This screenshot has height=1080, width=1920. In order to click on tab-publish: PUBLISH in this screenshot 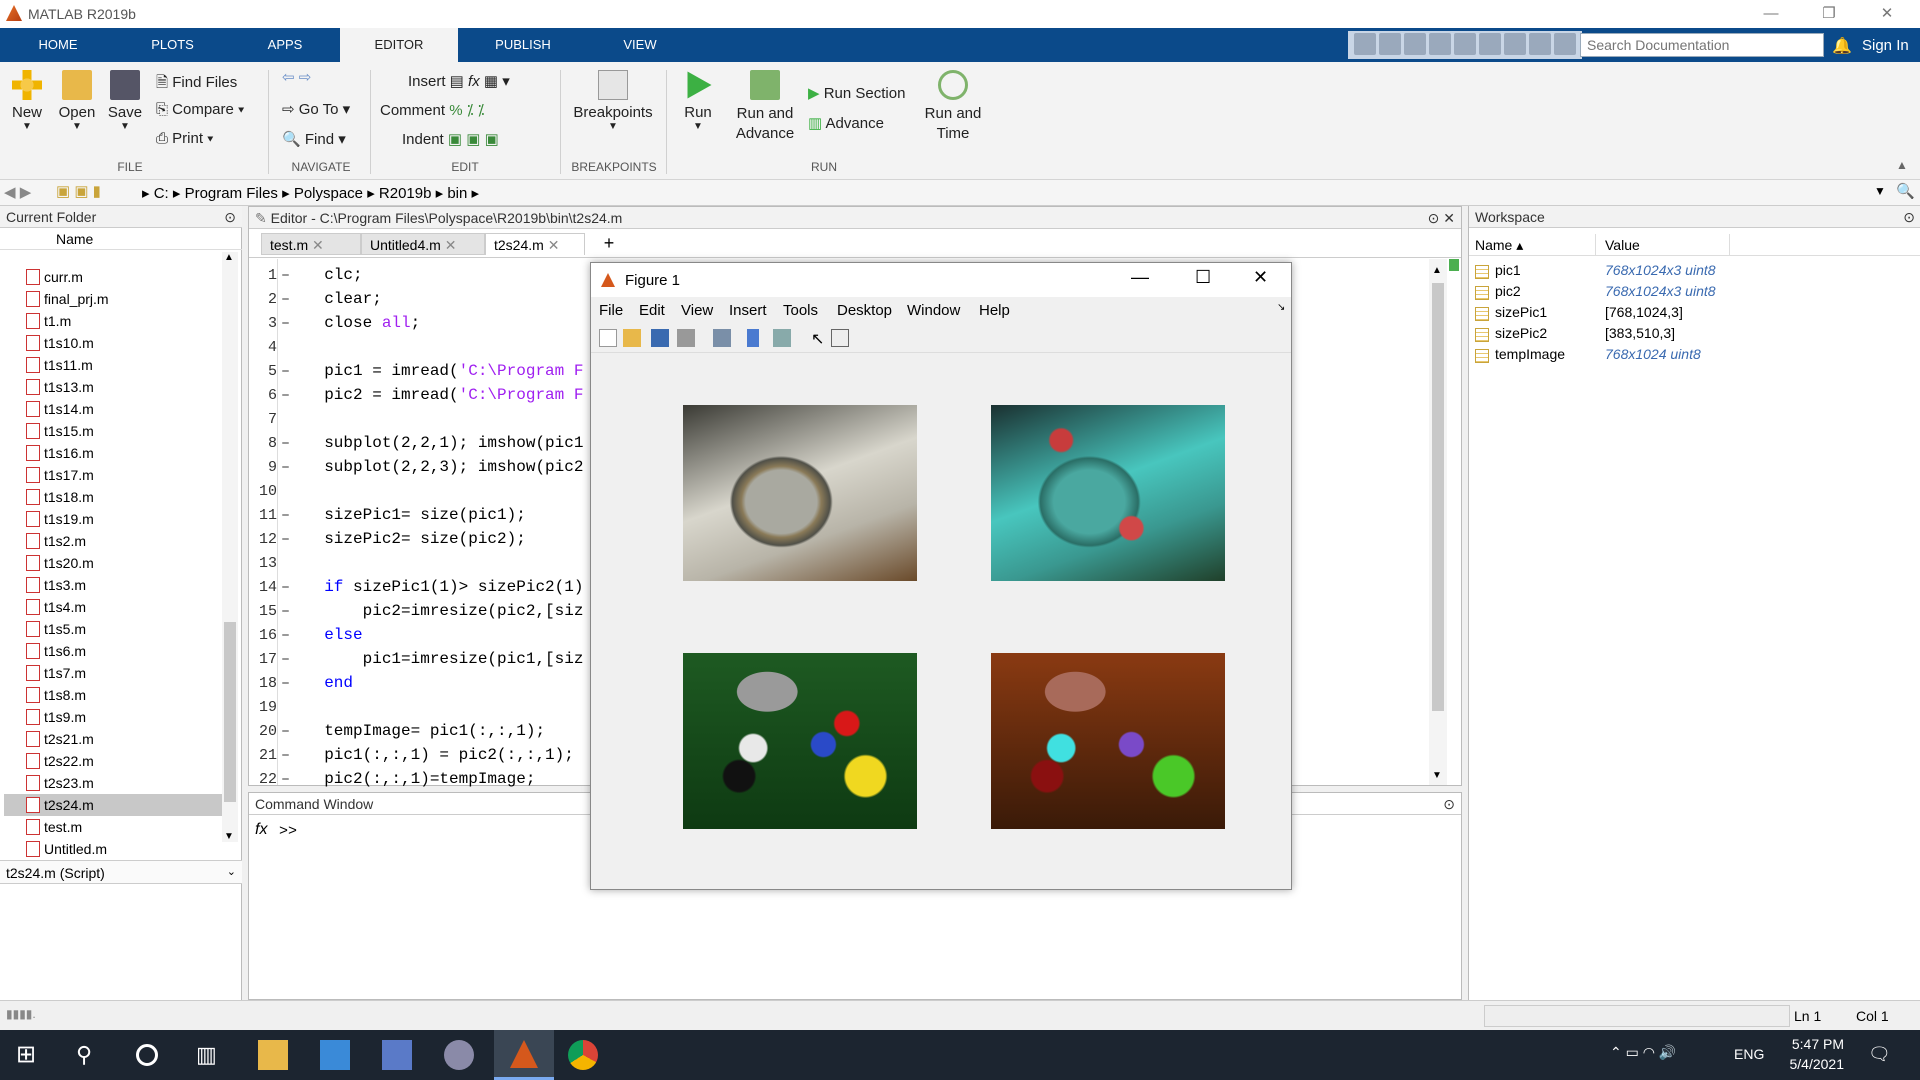, I will do `click(523, 45)`.